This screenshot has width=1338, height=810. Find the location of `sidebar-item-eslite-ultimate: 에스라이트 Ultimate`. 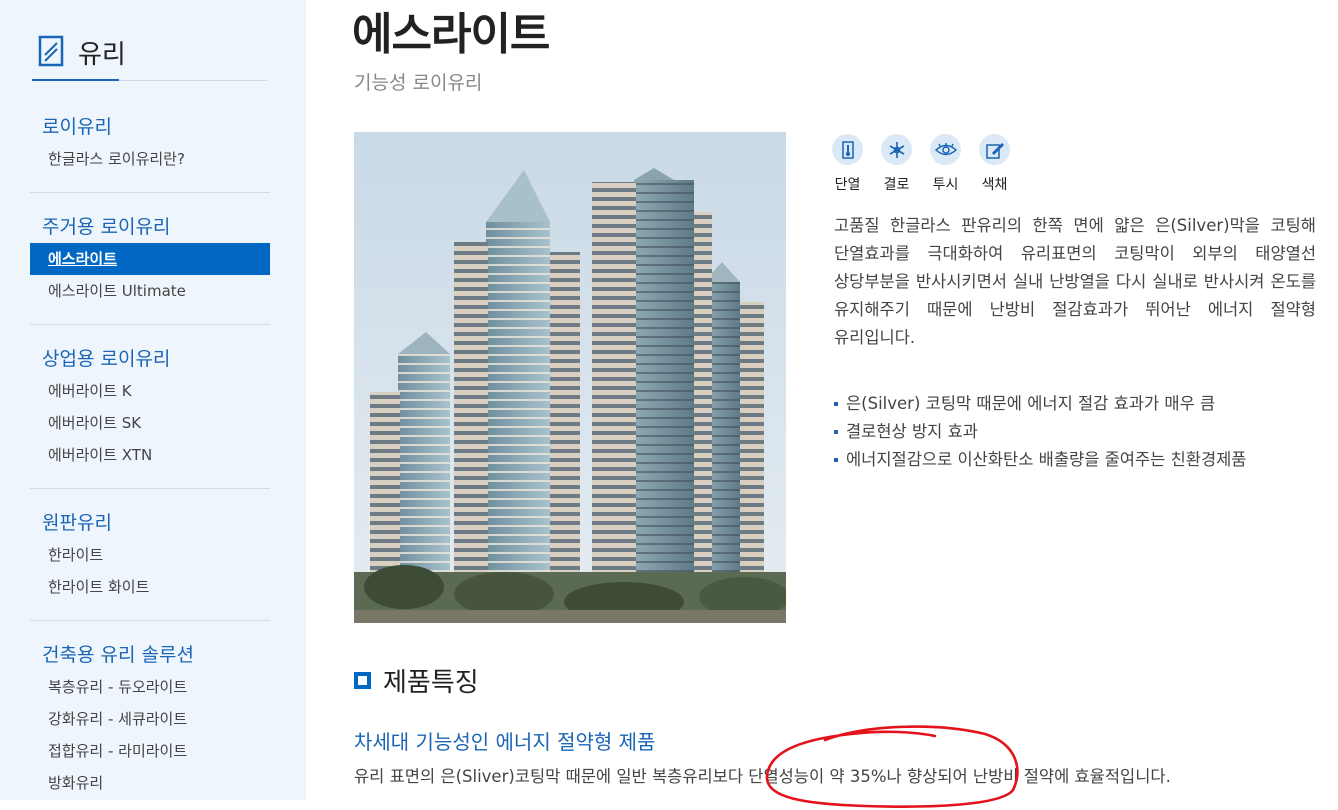

sidebar-item-eslite-ultimate: 에스라이트 Ultimate is located at coordinates (150, 291).